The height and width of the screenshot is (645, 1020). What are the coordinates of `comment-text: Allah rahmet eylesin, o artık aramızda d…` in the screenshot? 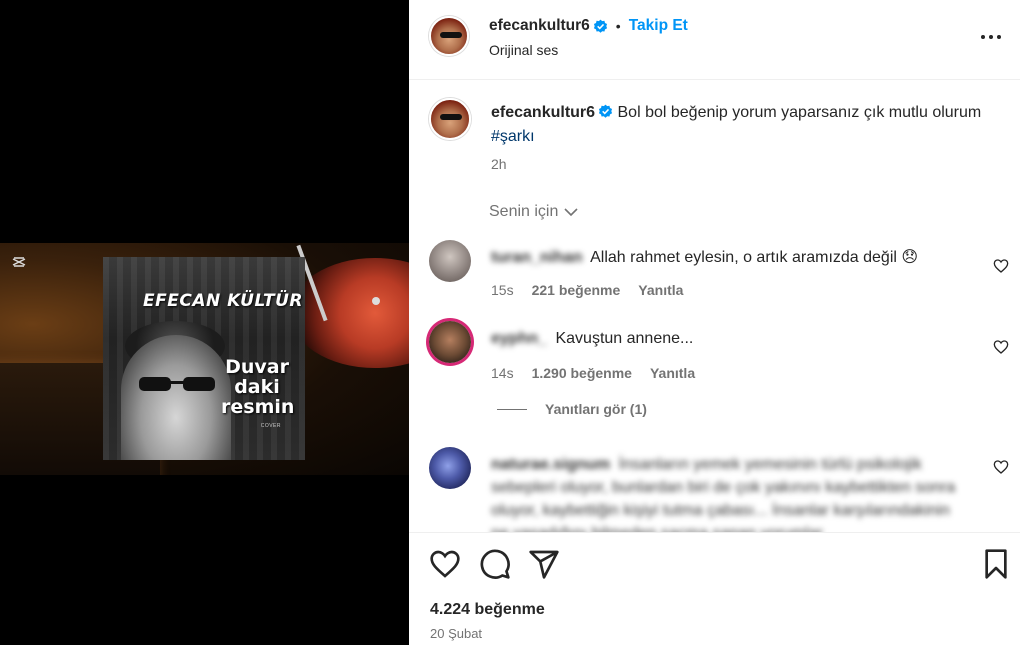 It's located at (754, 257).